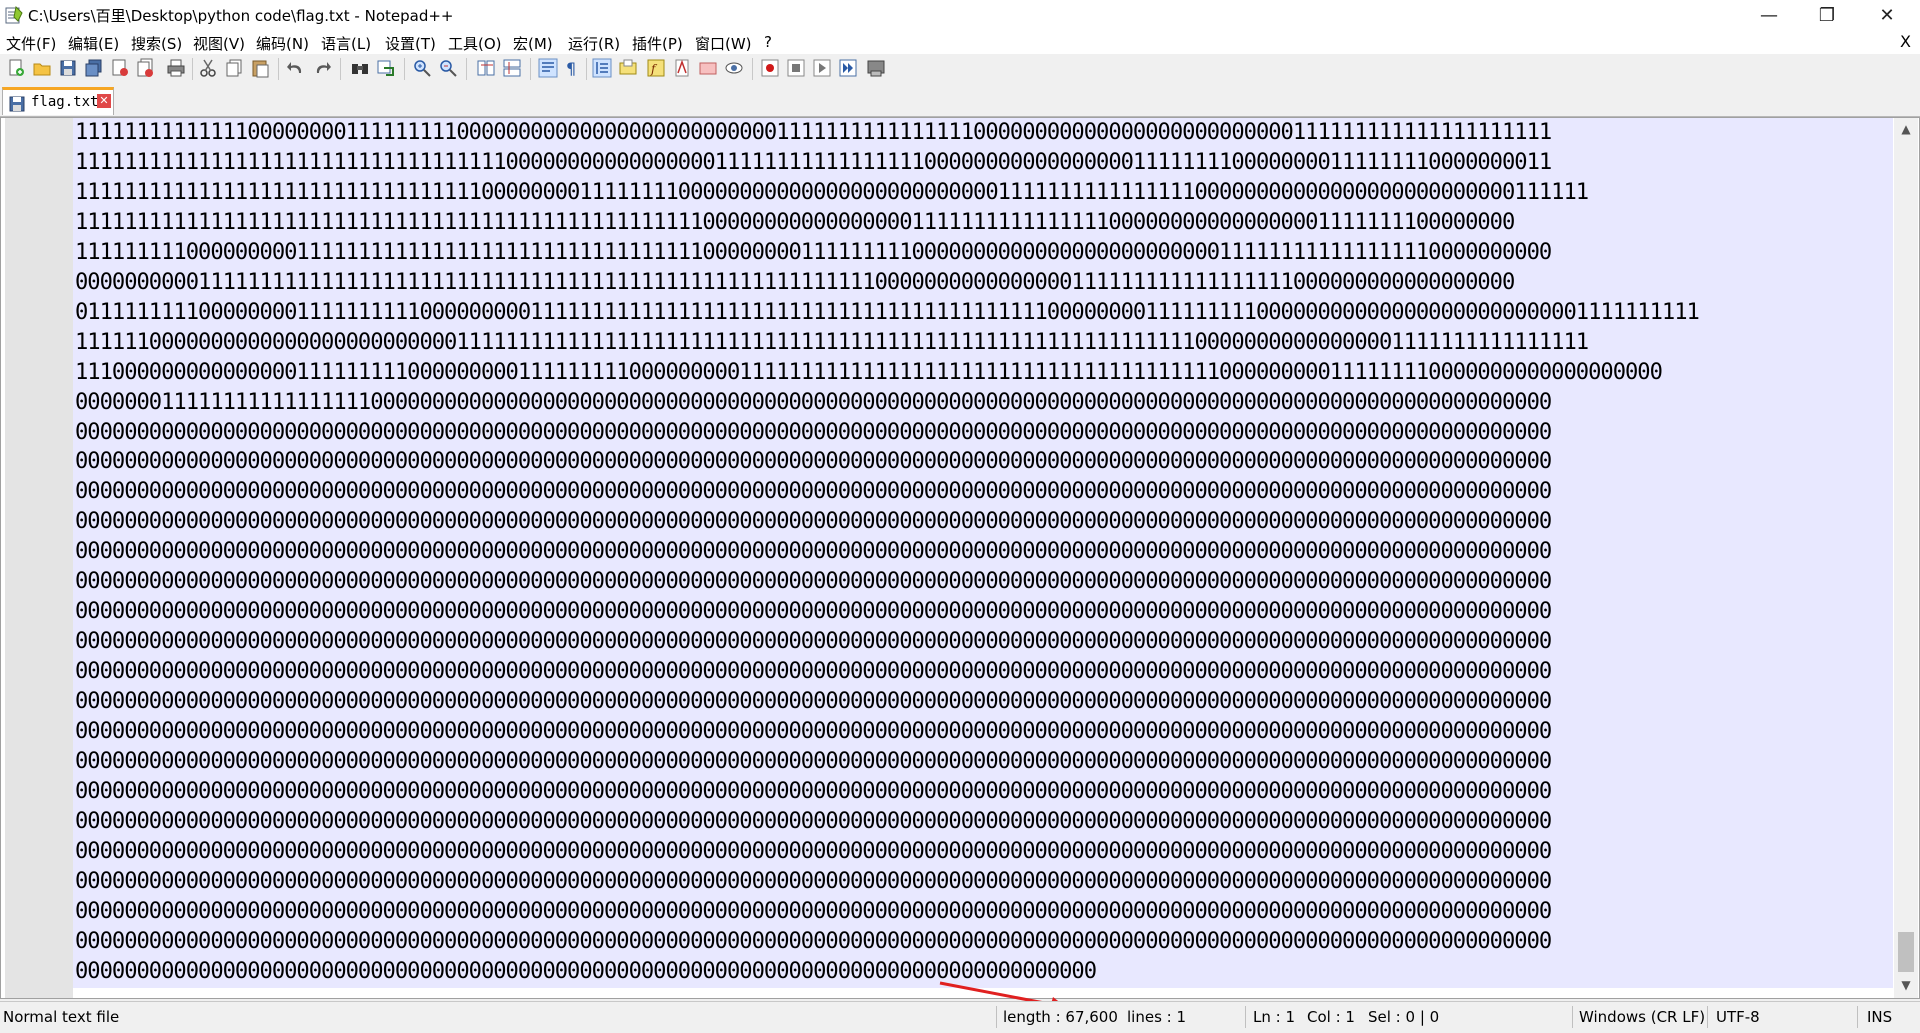 The width and height of the screenshot is (1920, 1033). Describe the element at coordinates (282, 43) in the screenshot. I see `menu-encoding: 编码(N)` at that location.